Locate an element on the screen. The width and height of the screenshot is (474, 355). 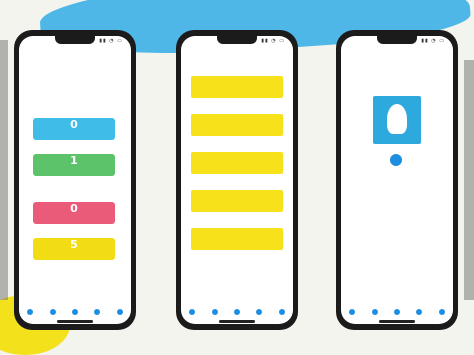
profile-image-figure is located at coordinates (397, 119).